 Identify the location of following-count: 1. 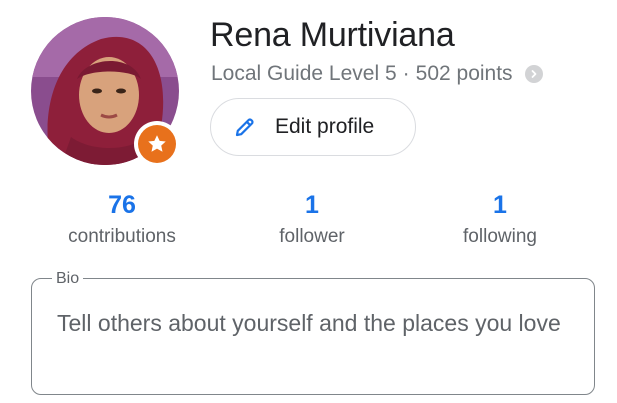
(500, 205).